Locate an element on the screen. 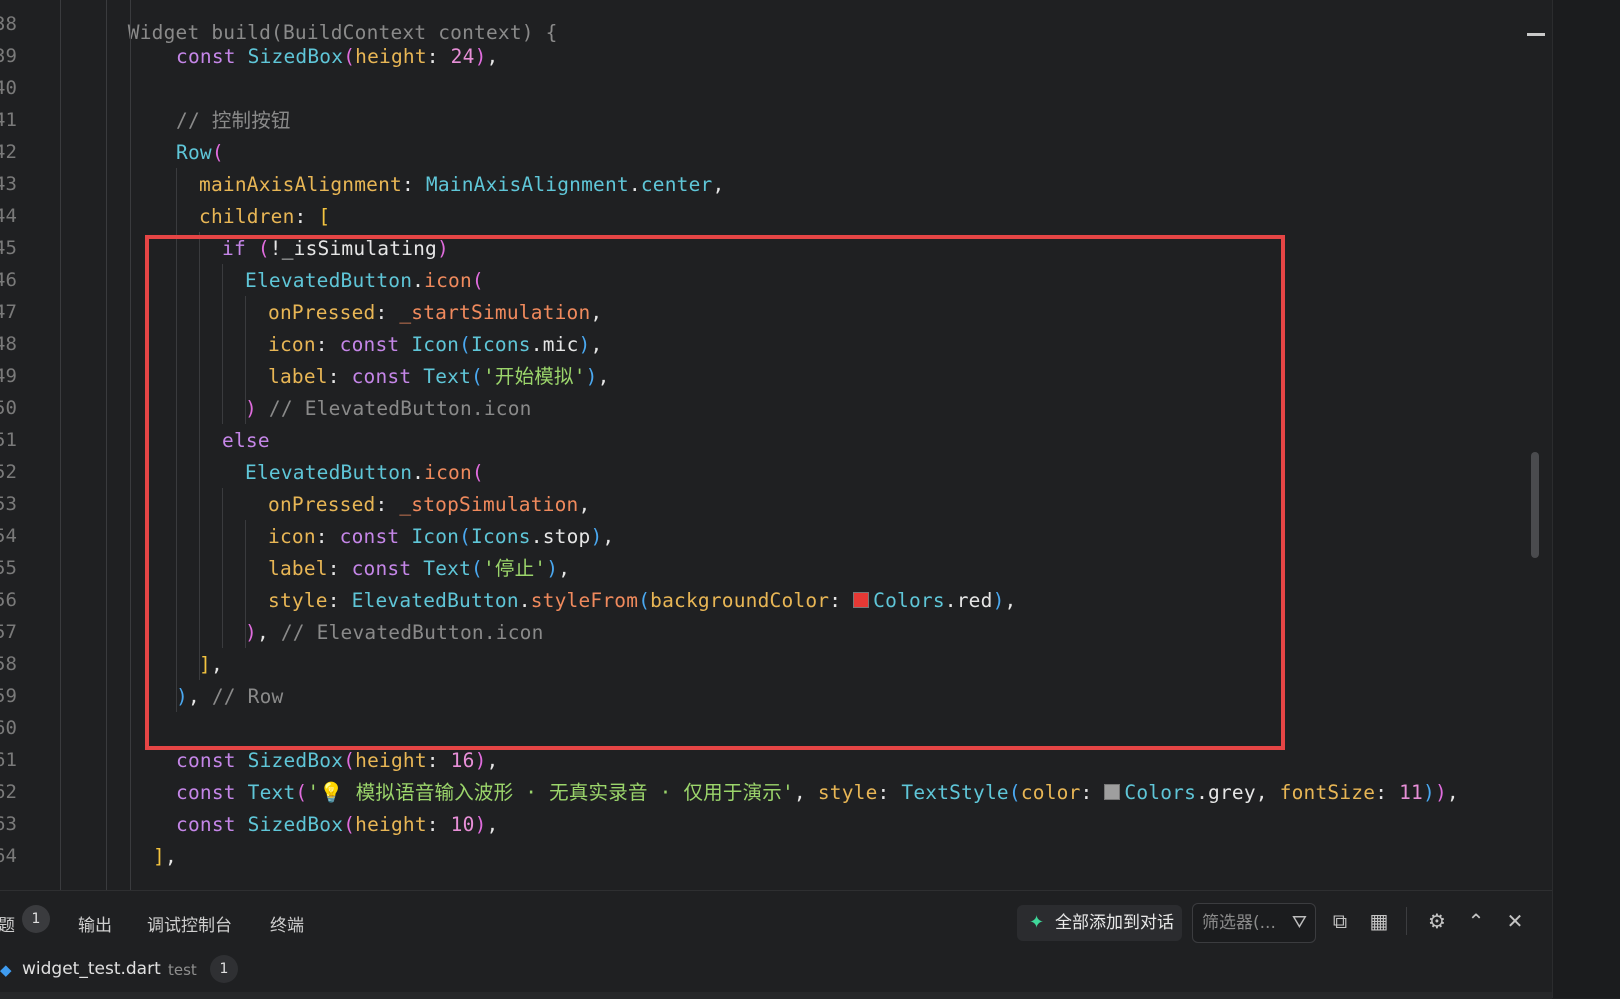 Image resolution: width=1620 pixels, height=999 pixels. line-number: 47 is located at coordinates (8, 312).